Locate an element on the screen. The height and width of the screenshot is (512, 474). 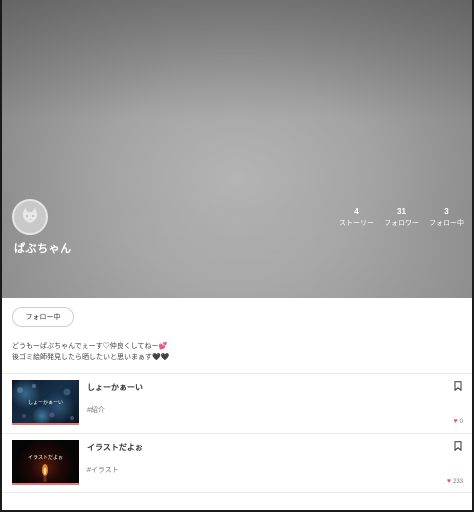
story-title: しょーかぁーい is located at coordinates (115, 387).